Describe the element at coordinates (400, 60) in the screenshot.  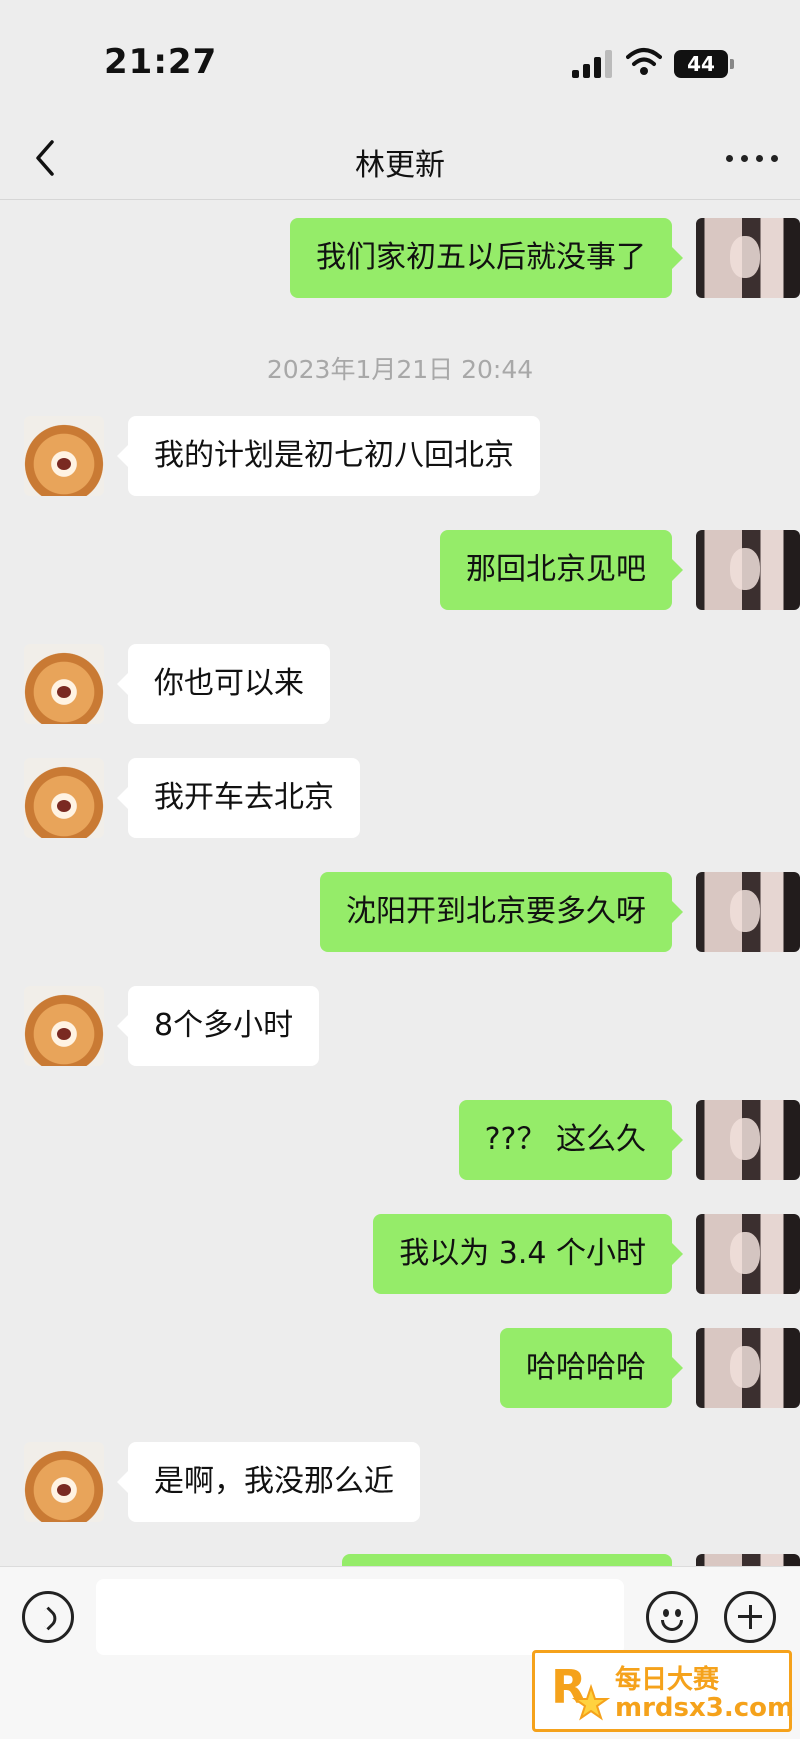
I see `status-bar: 21:27 44` at that location.